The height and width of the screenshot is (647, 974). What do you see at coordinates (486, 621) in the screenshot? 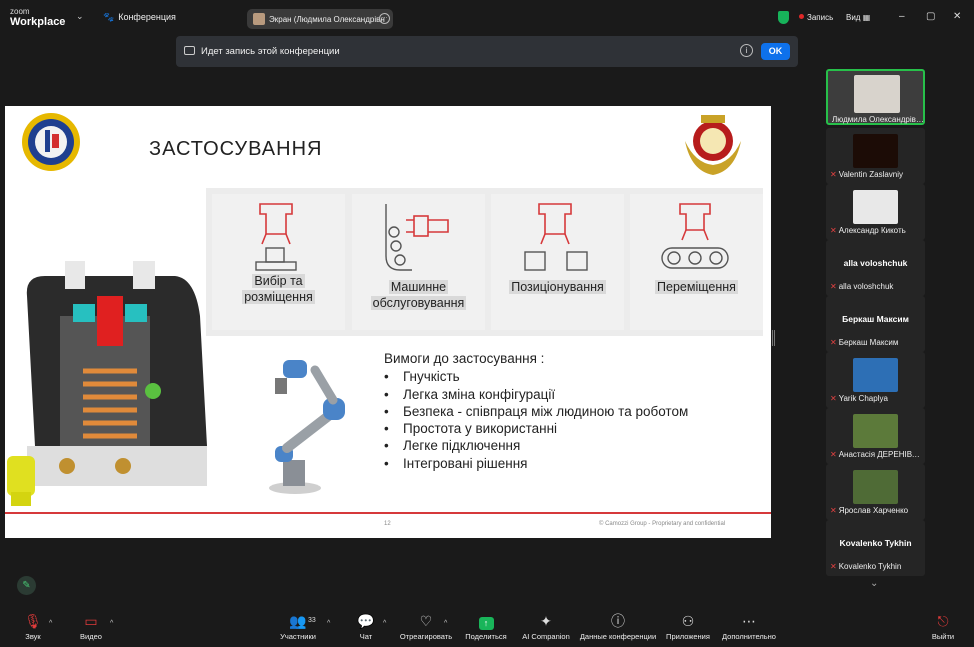
I see `share-up-icon: ↑` at bounding box center [486, 621].